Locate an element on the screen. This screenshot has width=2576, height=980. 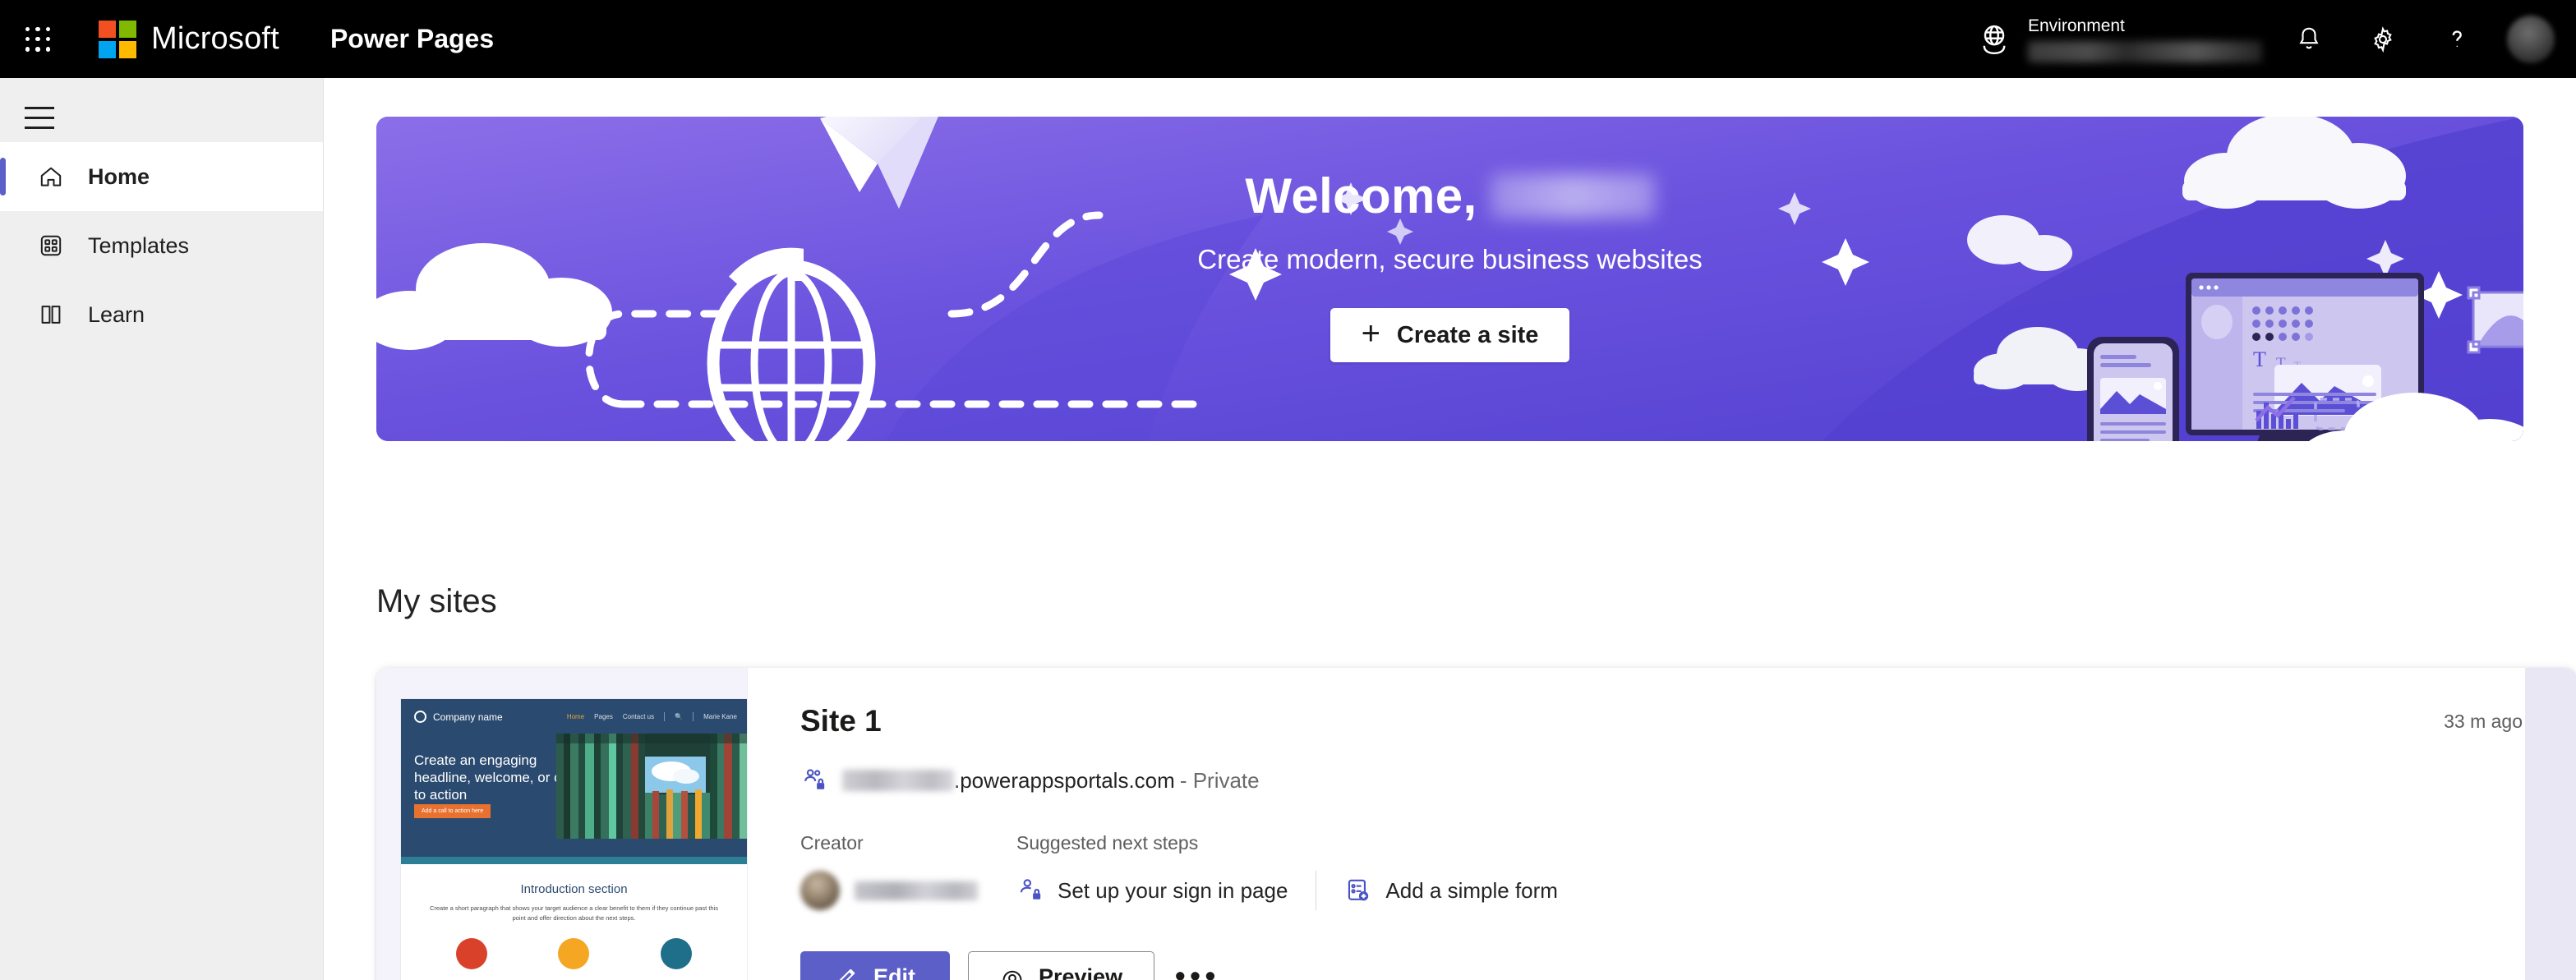
edit-button-label: Edit is located at coordinates (894, 972).